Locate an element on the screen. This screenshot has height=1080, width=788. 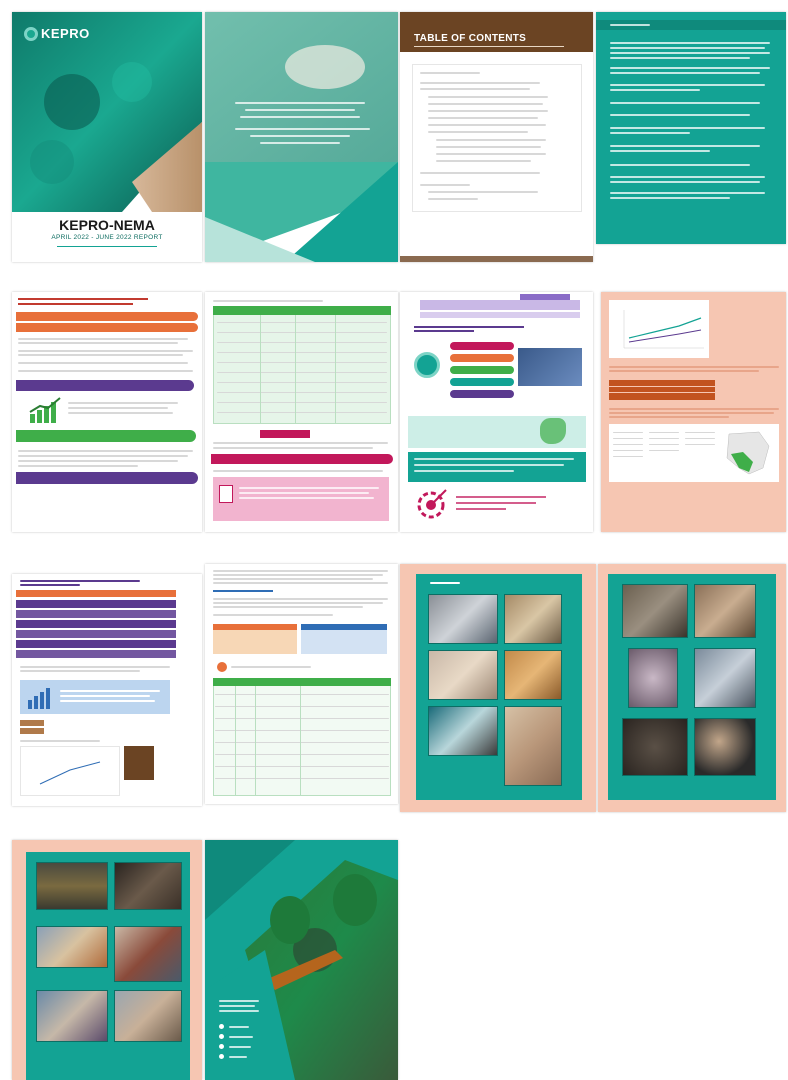
cover-subtitle: APRIL 2022 - JUNE 2022 REPORT is located at coordinates (107, 237).